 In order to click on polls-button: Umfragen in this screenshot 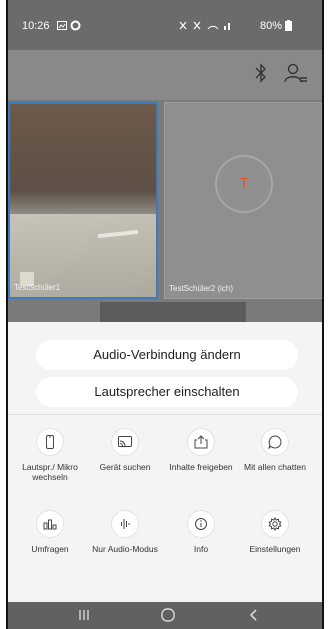, I will do `click(50, 532)`.